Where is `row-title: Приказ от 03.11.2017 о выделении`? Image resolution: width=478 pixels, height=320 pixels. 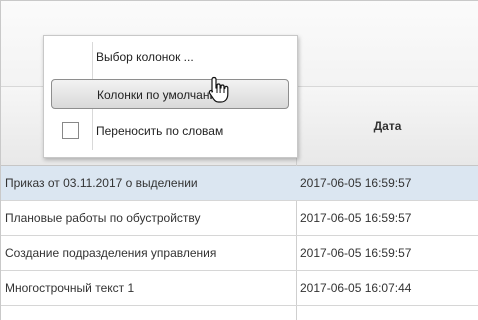 row-title: Приказ от 03.11.2017 о выделении is located at coordinates (101, 183).